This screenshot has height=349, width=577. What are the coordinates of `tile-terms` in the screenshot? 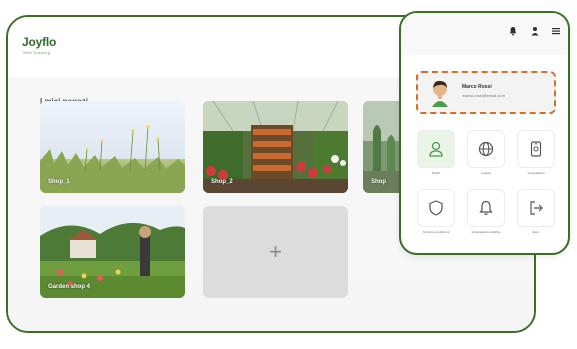 It's located at (436, 208).